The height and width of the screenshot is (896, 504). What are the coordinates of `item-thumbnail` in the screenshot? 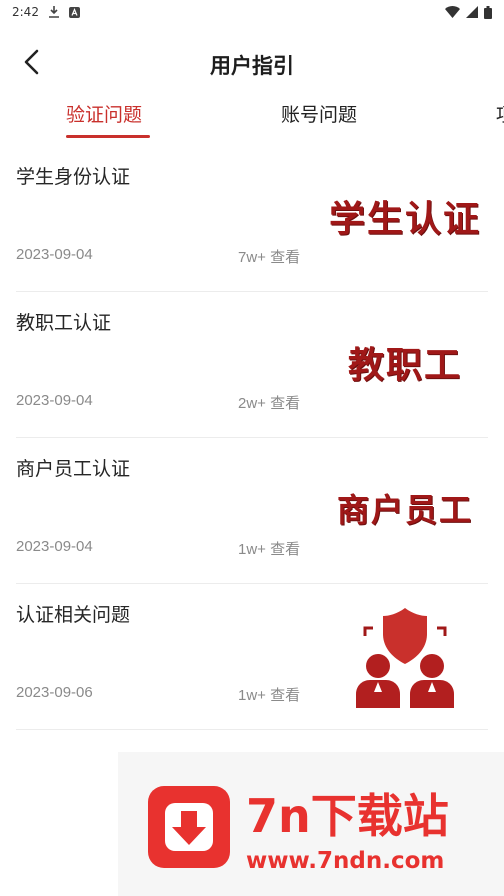 It's located at (405, 660).